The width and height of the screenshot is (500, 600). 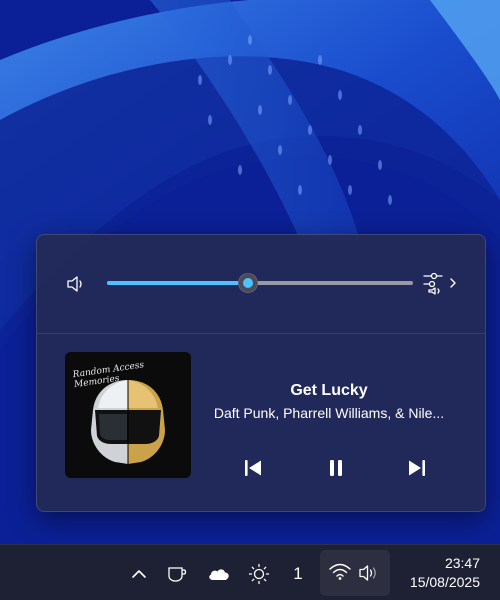 What do you see at coordinates (433, 283) in the screenshot?
I see `sound-mixer-icon` at bounding box center [433, 283].